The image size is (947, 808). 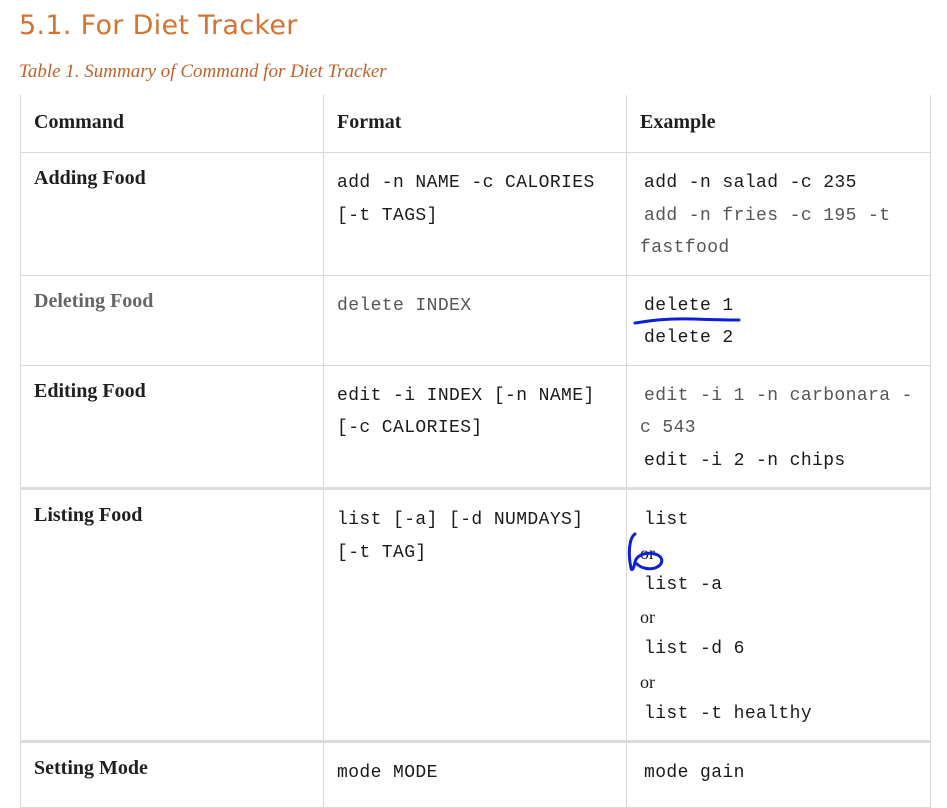 What do you see at coordinates (778, 124) in the screenshot?
I see `header-example: Example` at bounding box center [778, 124].